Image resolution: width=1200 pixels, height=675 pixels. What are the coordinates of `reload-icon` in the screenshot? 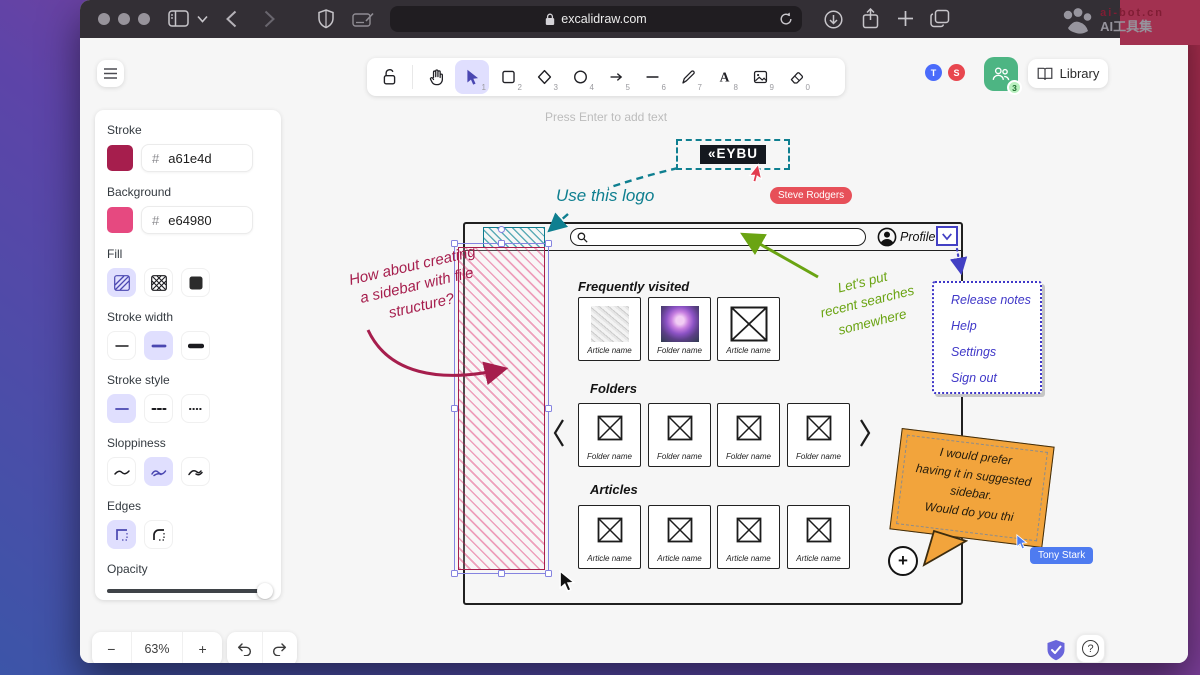 It's located at (786, 19).